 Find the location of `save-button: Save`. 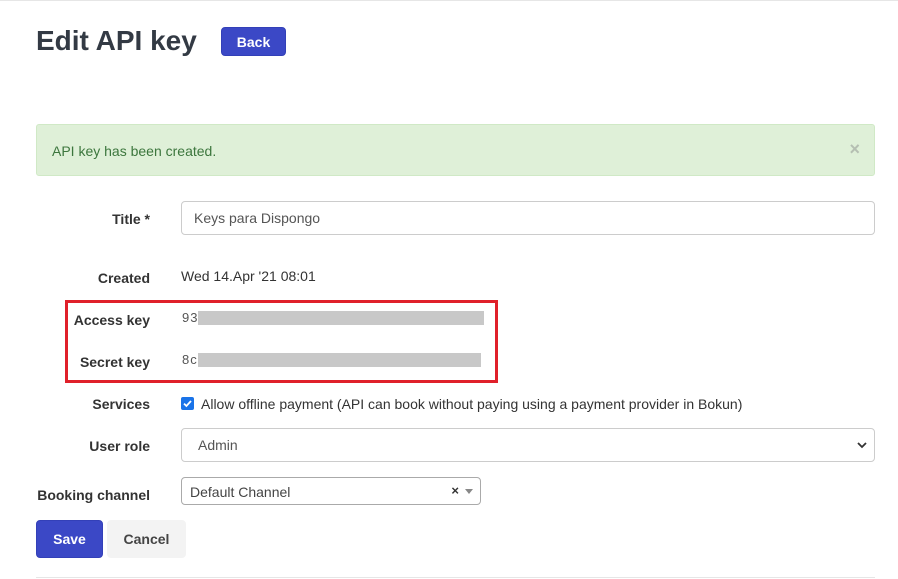

save-button: Save is located at coordinates (69, 539).